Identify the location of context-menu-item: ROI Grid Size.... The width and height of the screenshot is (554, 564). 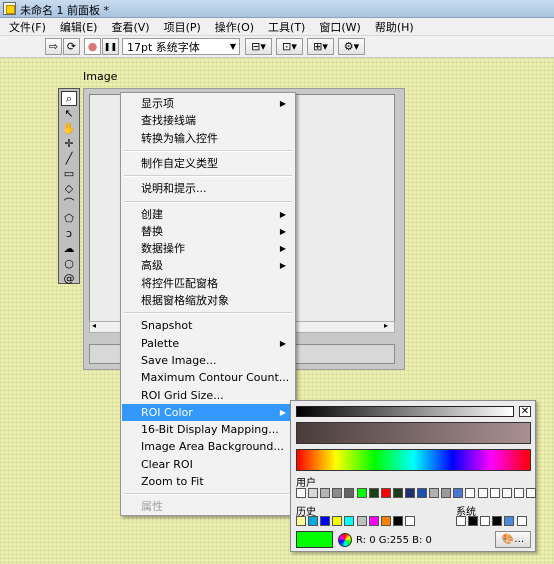
(208, 395).